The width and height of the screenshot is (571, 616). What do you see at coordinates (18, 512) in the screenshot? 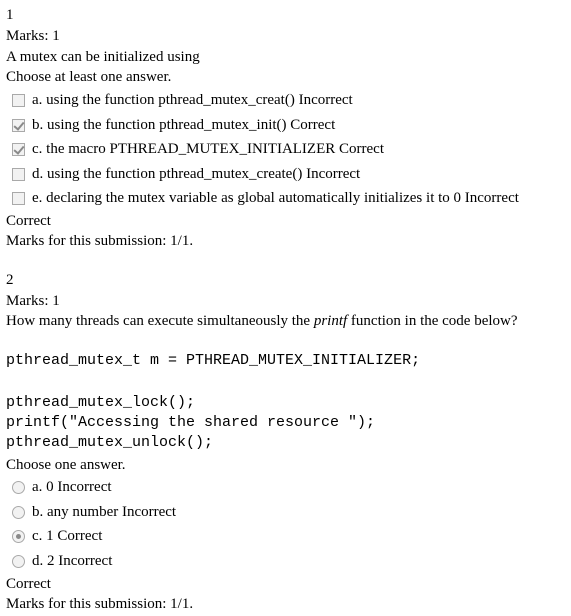
I see `q2-radio-b` at bounding box center [18, 512].